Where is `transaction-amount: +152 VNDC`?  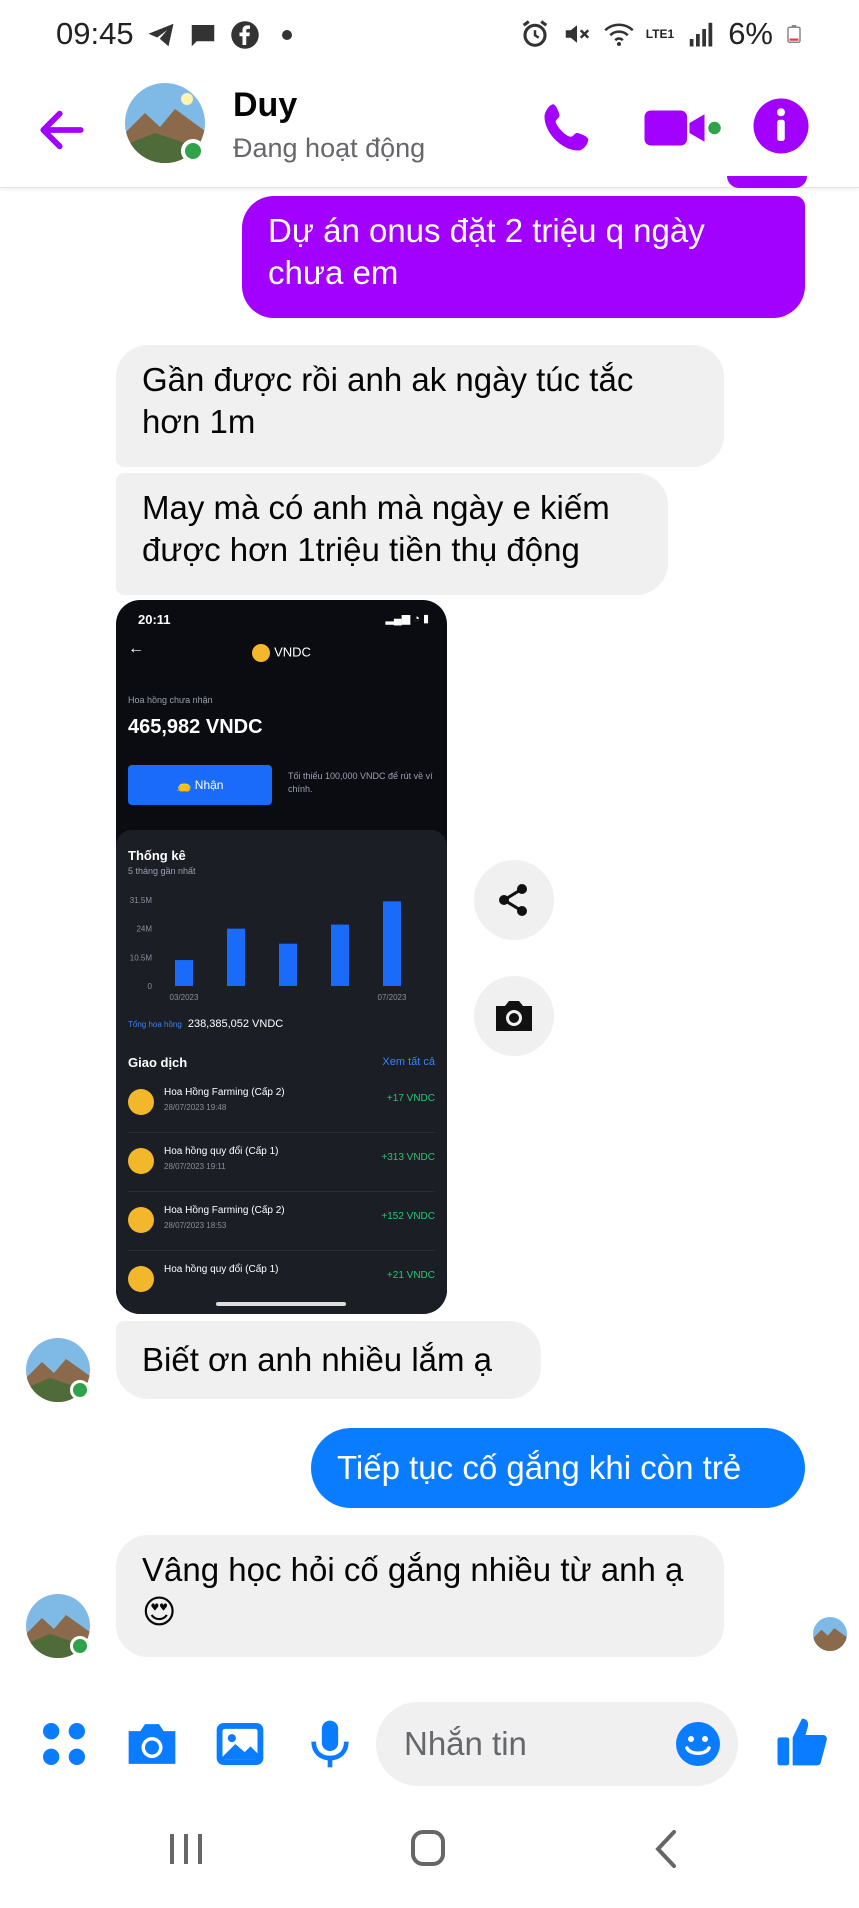 transaction-amount: +152 VNDC is located at coordinates (408, 1216).